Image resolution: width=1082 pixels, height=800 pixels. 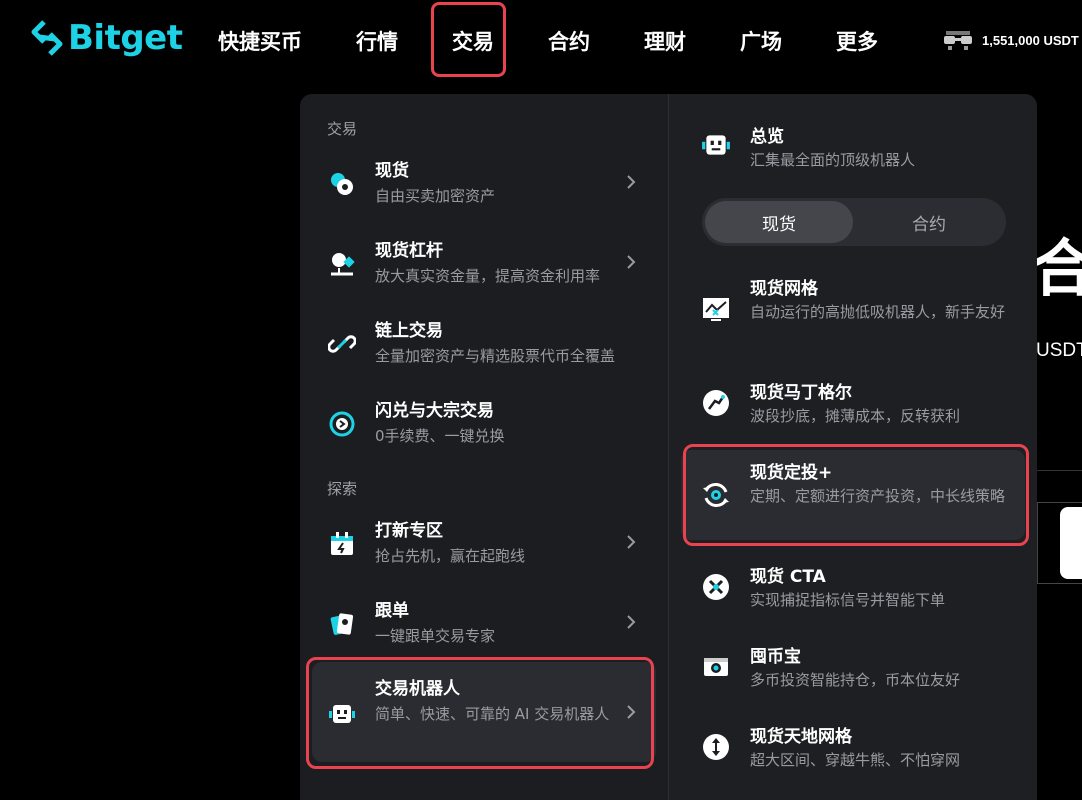 I want to click on bot-spot-cta: 现货 CTA 实现捕捉指标信号并智能下单, so click(x=853, y=584).